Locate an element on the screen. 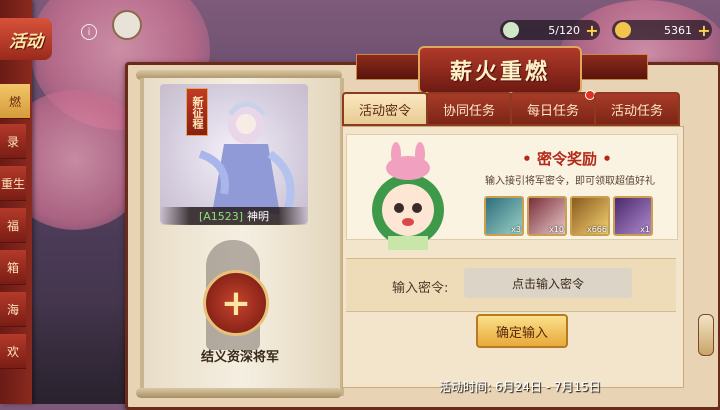 The image size is (720, 410). gold-value: 5361 is located at coordinates (678, 30).